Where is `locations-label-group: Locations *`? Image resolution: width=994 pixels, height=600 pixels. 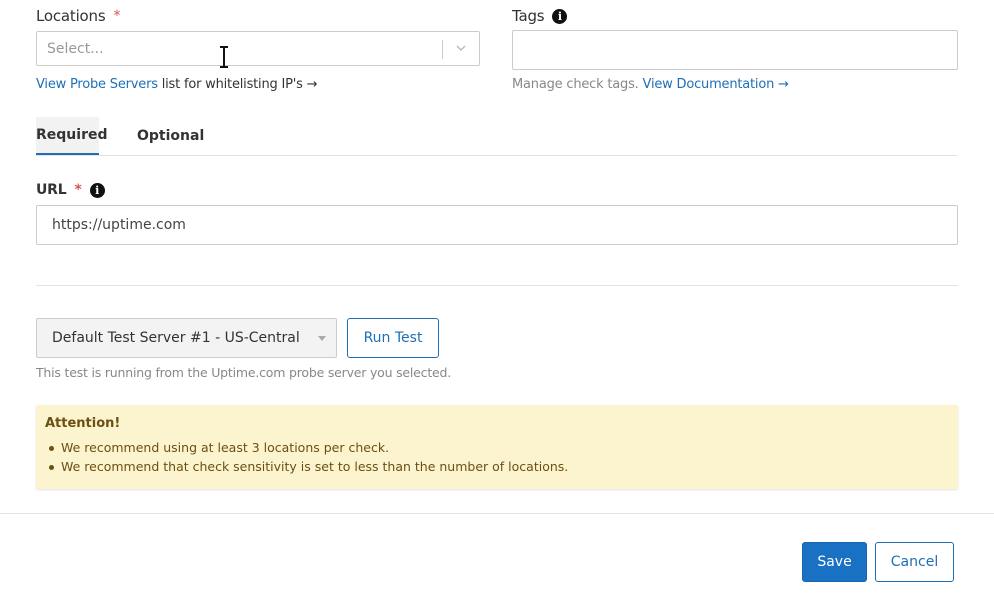
locations-label-group: Locations * is located at coordinates (78, 16).